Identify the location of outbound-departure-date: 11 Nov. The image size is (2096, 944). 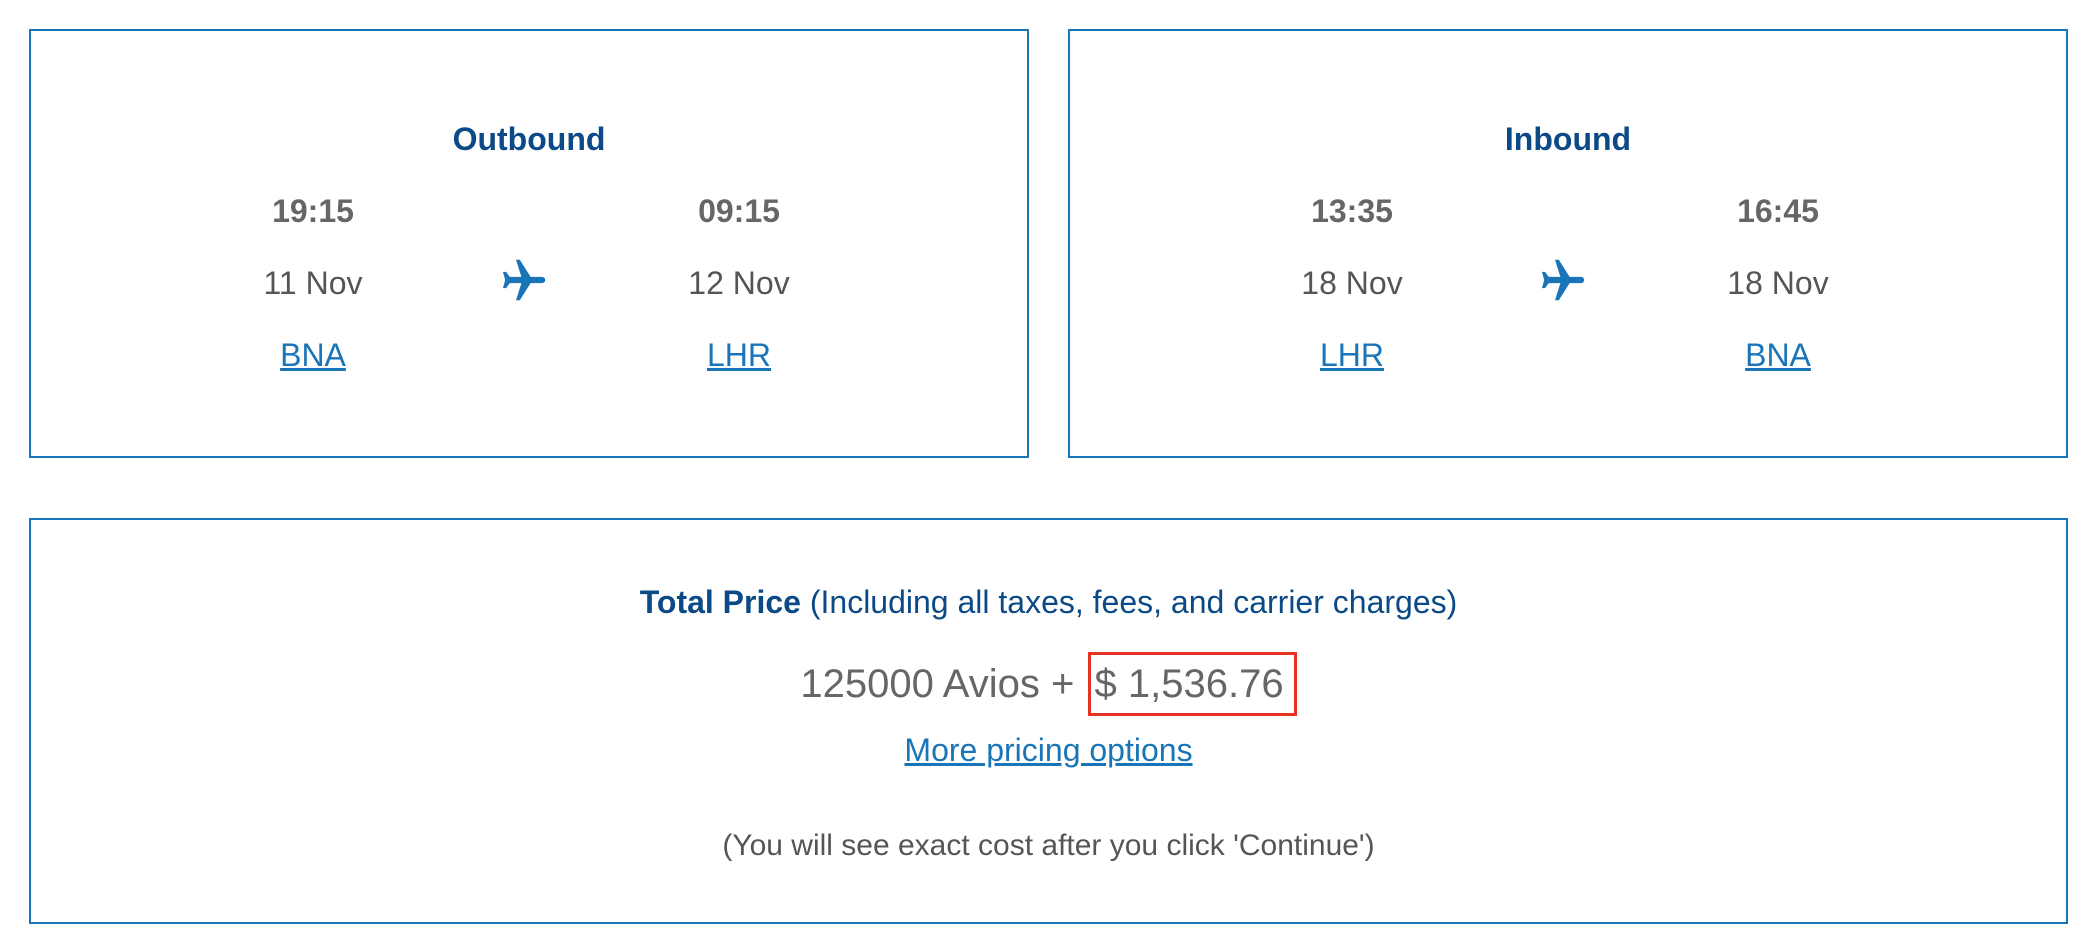
(313, 283).